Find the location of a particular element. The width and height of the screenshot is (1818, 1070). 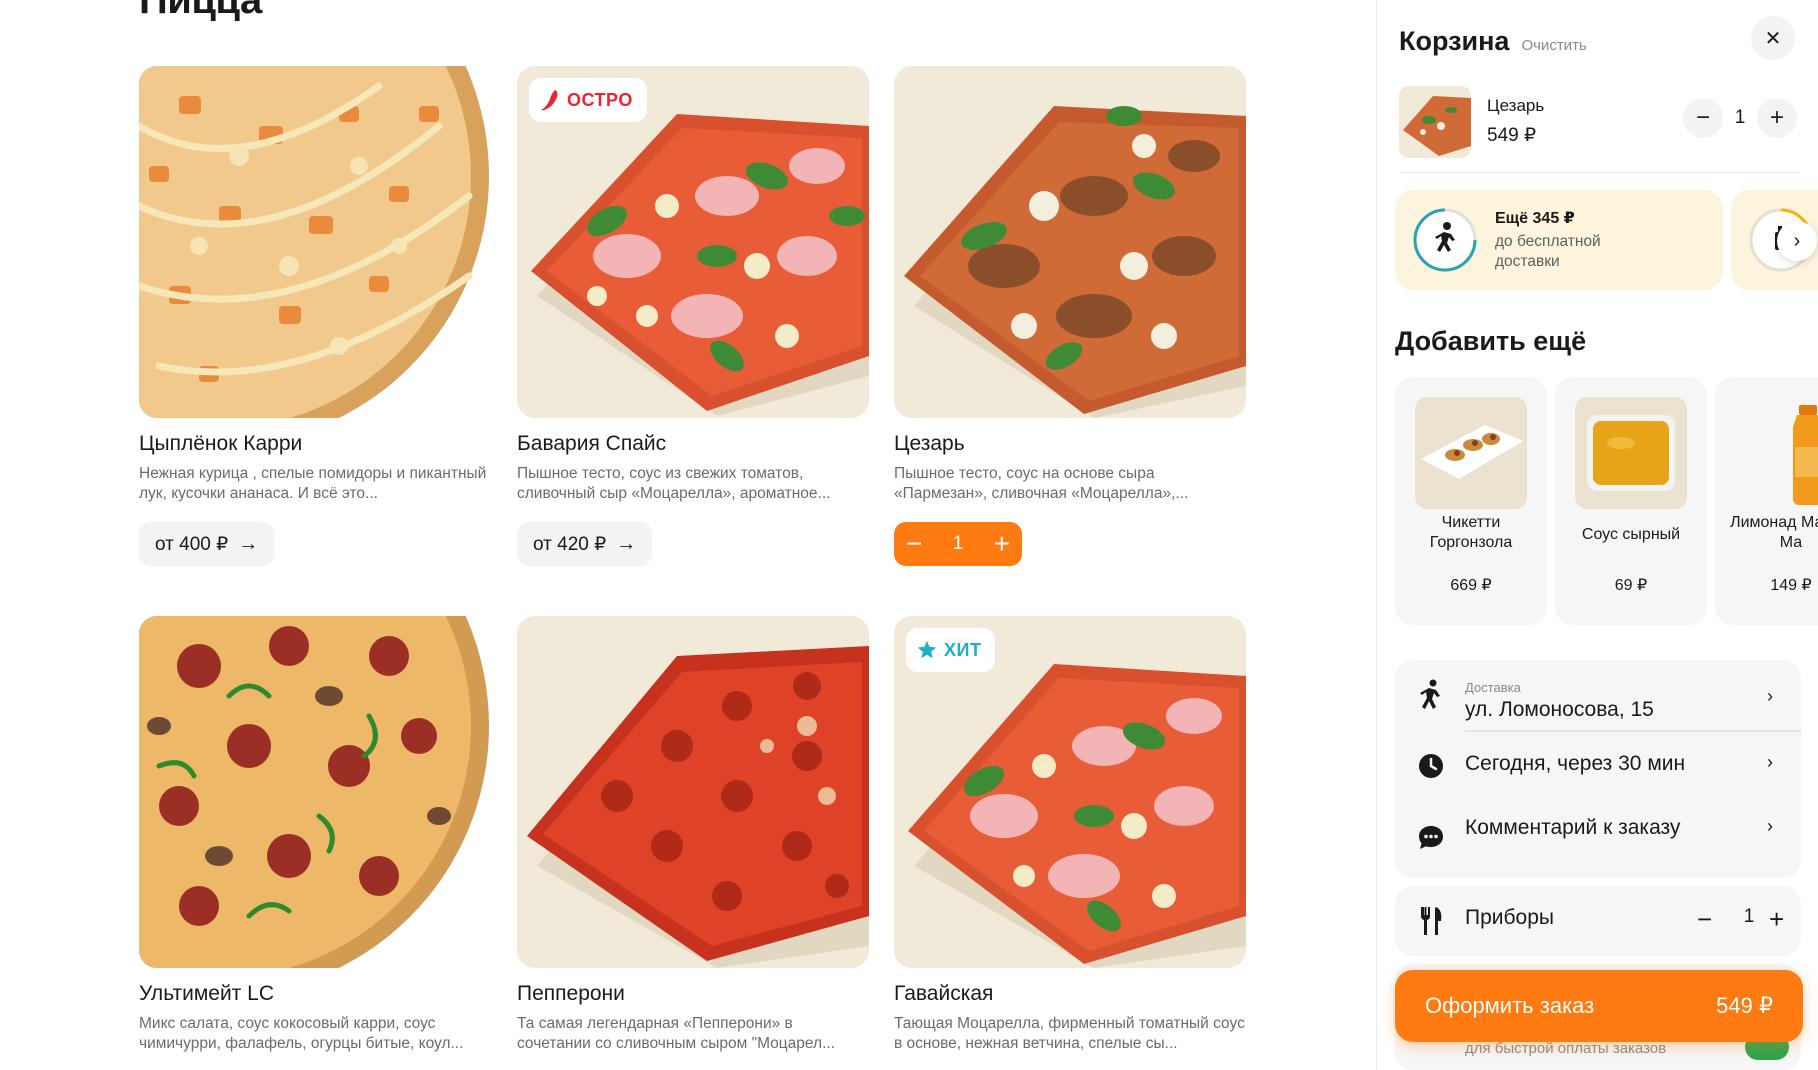

delivery-time-row: Сегодня, через 30 мин › is located at coordinates (1598, 768).